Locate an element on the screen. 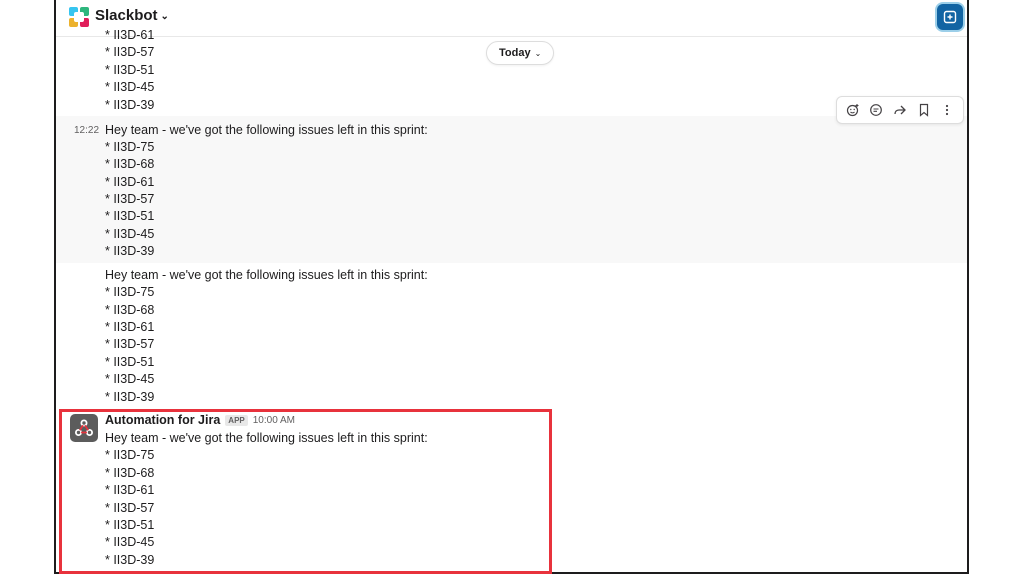  date-divider-button: Today ⌄ is located at coordinates (520, 53).